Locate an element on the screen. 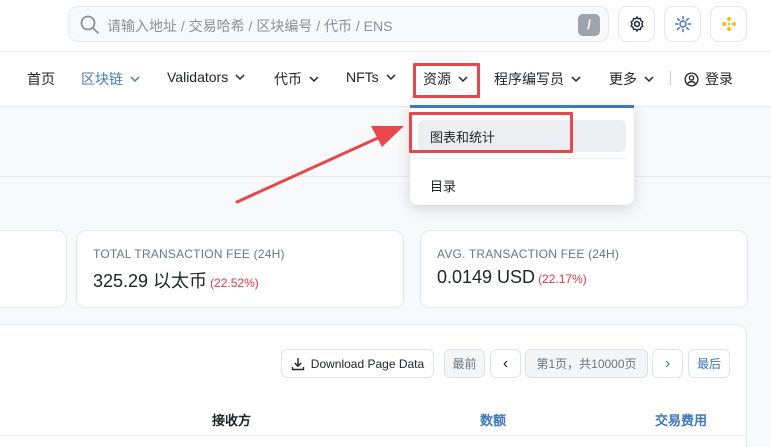  first-page-button: 最前 is located at coordinates (464, 363).